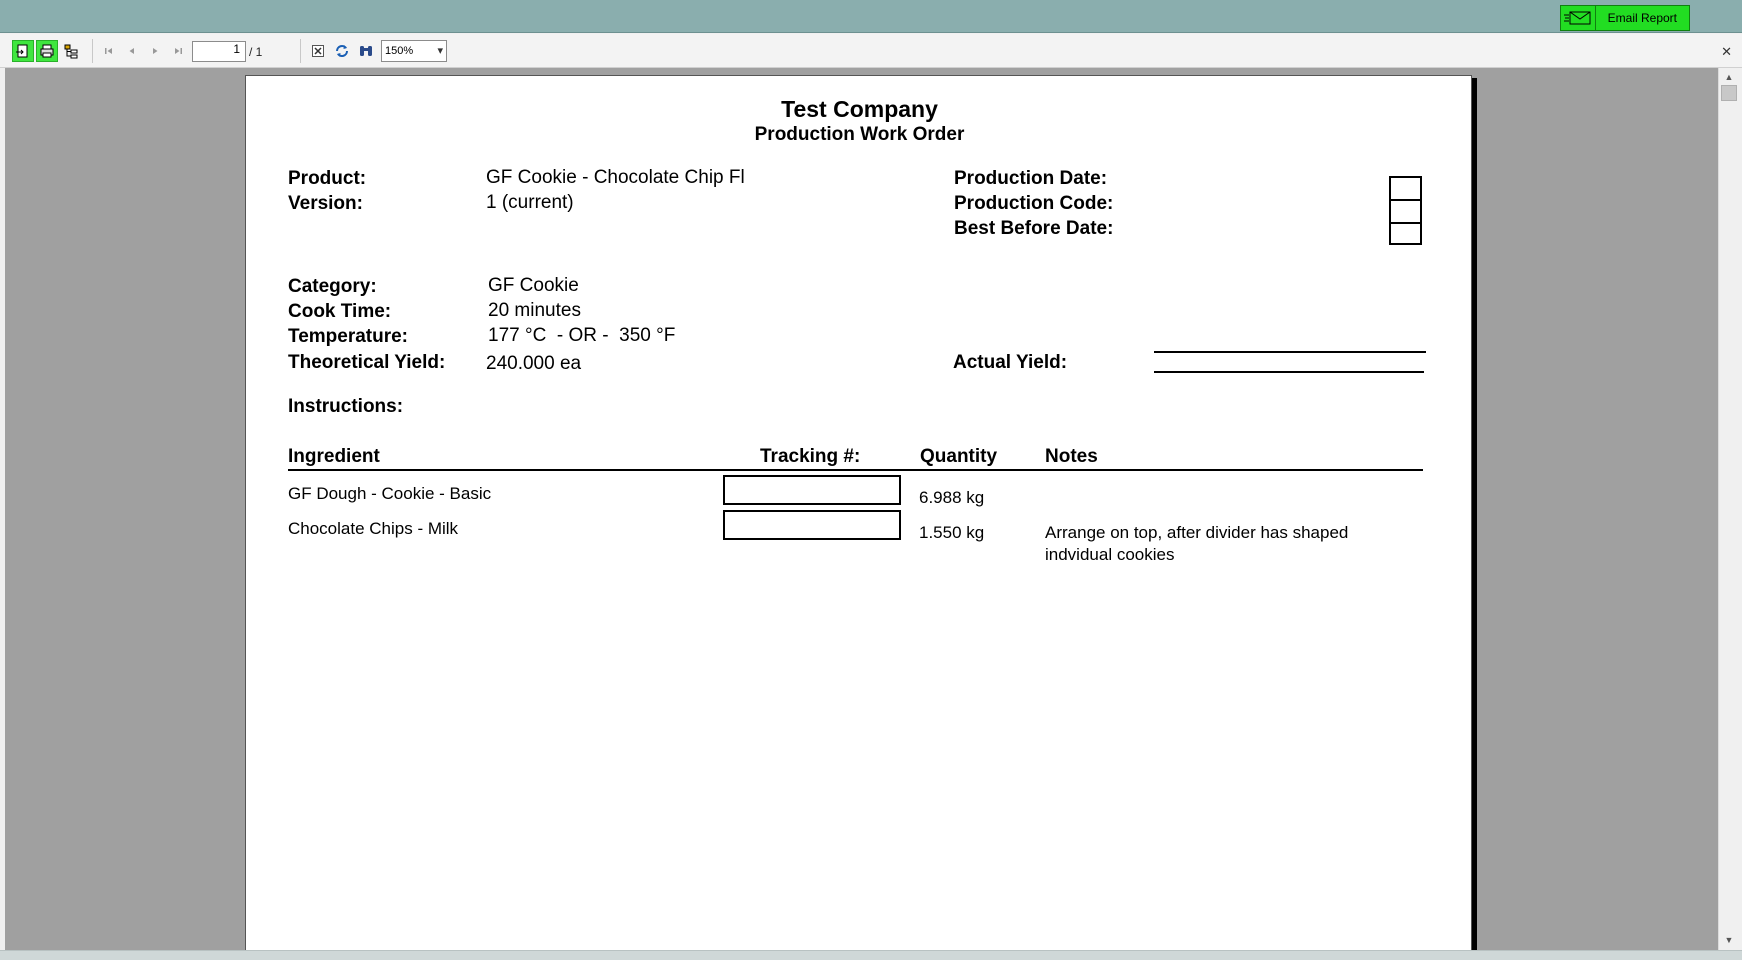 This screenshot has width=1742, height=960. Describe the element at coordinates (615, 177) in the screenshot. I see `product-value: GF Cookie - Chocolate Chip Fl` at that location.